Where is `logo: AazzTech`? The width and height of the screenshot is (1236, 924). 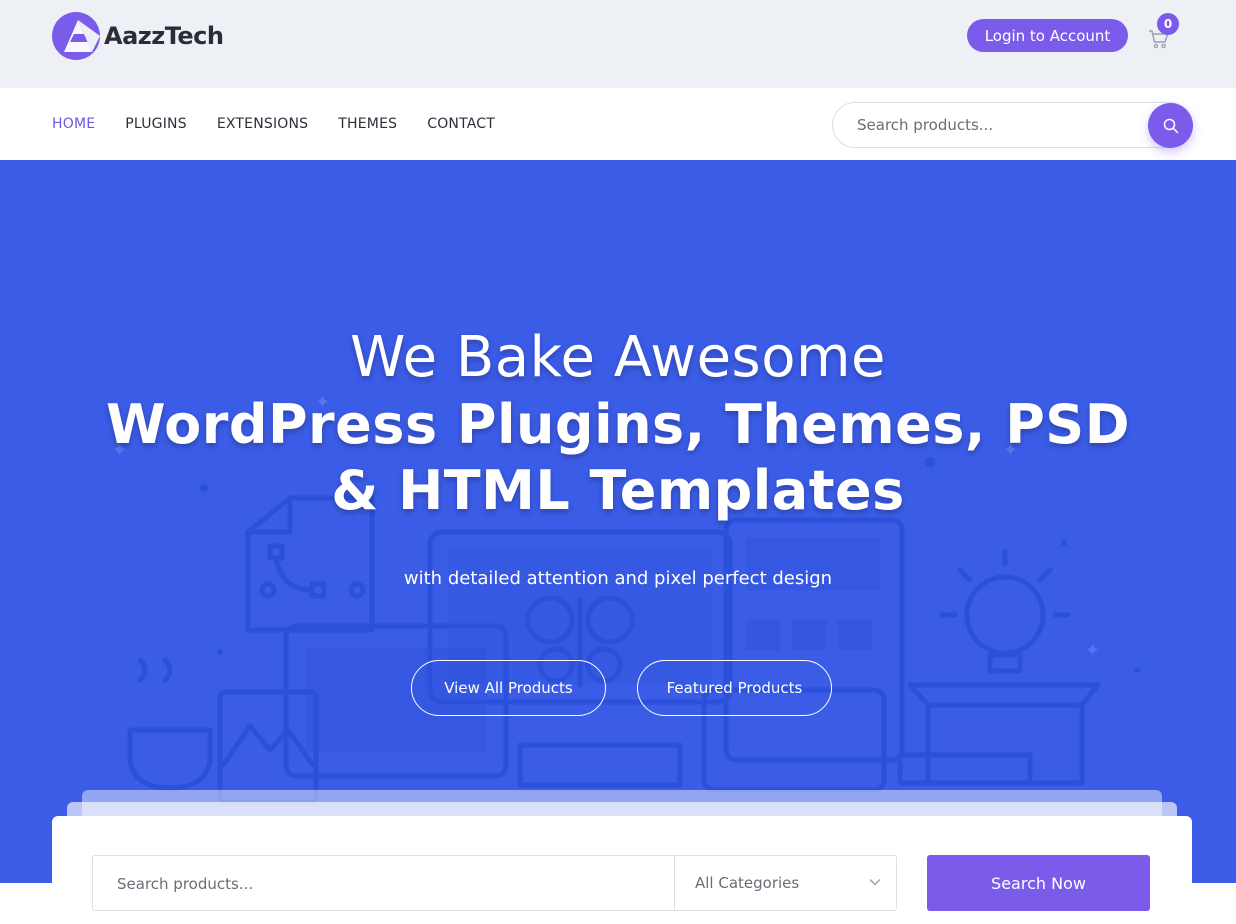
logo: AazzTech is located at coordinates (138, 36).